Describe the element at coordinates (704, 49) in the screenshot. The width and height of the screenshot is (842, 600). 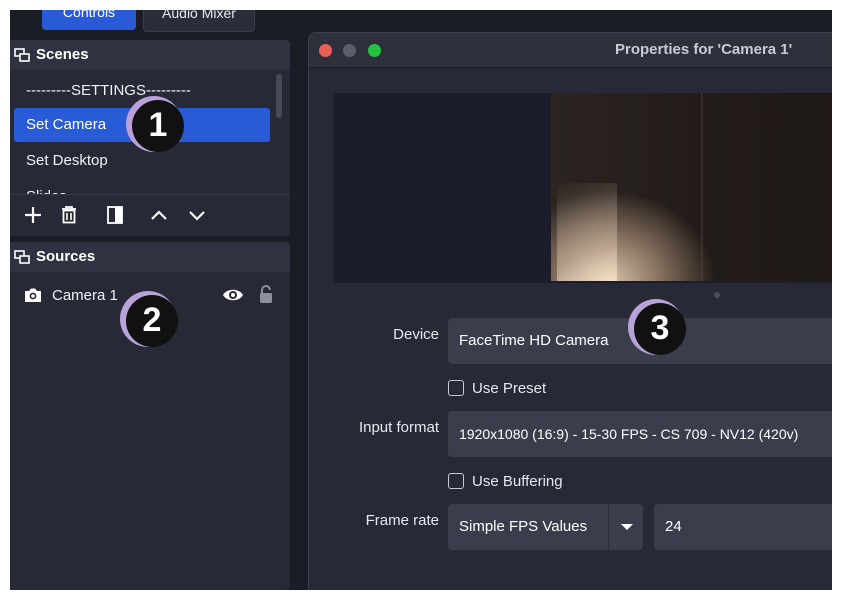
I see `window-title: Properties for 'Camera 1'` at that location.